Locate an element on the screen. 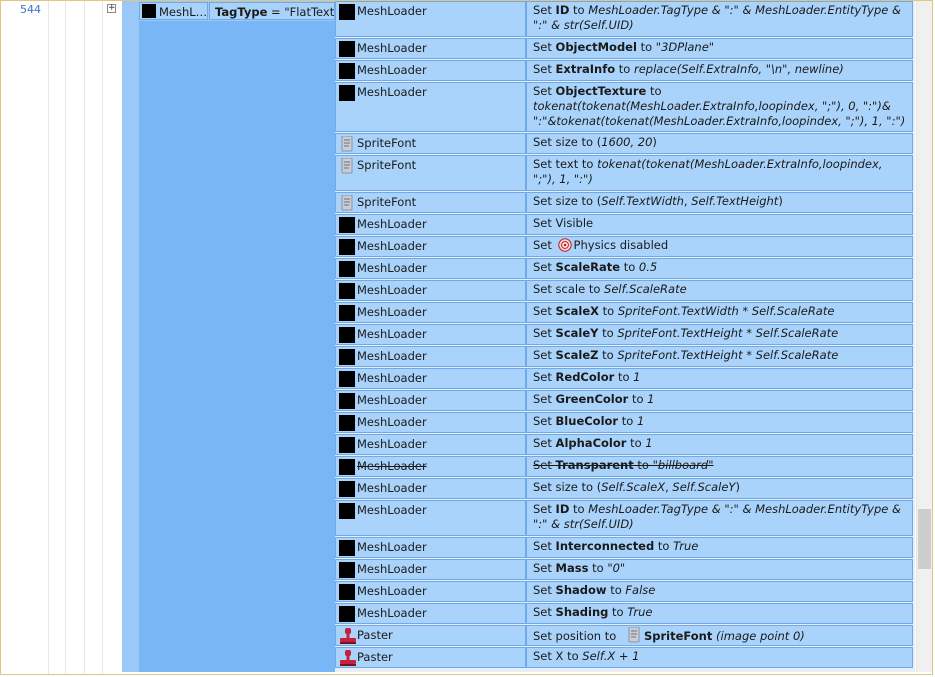 The image size is (935, 677). action-description-cell: Set Interconnected to True is located at coordinates (719, 547).